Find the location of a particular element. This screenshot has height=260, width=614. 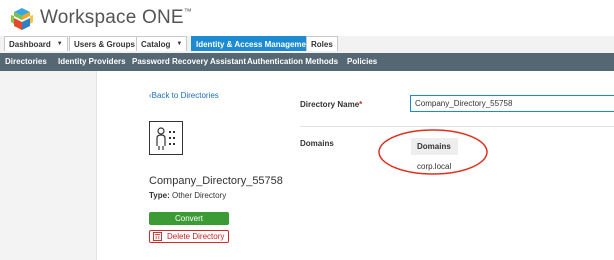

tab-dashboard: Dashboard ▼ is located at coordinates (36, 43).